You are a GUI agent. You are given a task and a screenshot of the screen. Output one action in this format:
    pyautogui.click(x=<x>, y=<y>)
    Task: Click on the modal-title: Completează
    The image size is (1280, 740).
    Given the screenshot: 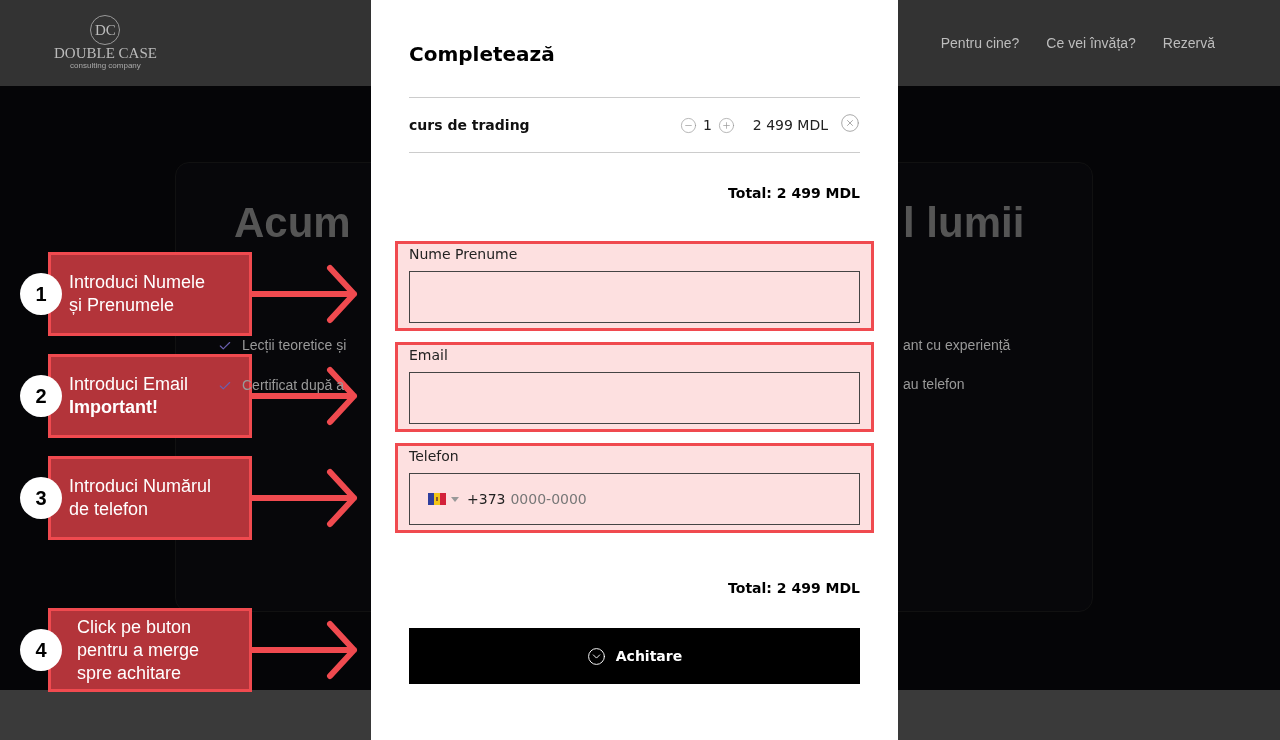 What is the action you would take?
    pyautogui.click(x=482, y=54)
    